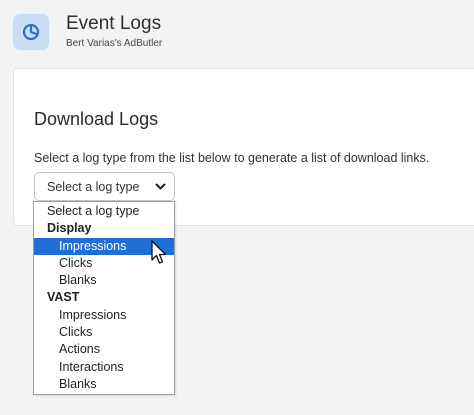 The image size is (474, 415). I want to click on option-select-log-type: Select a log type, so click(104, 211).